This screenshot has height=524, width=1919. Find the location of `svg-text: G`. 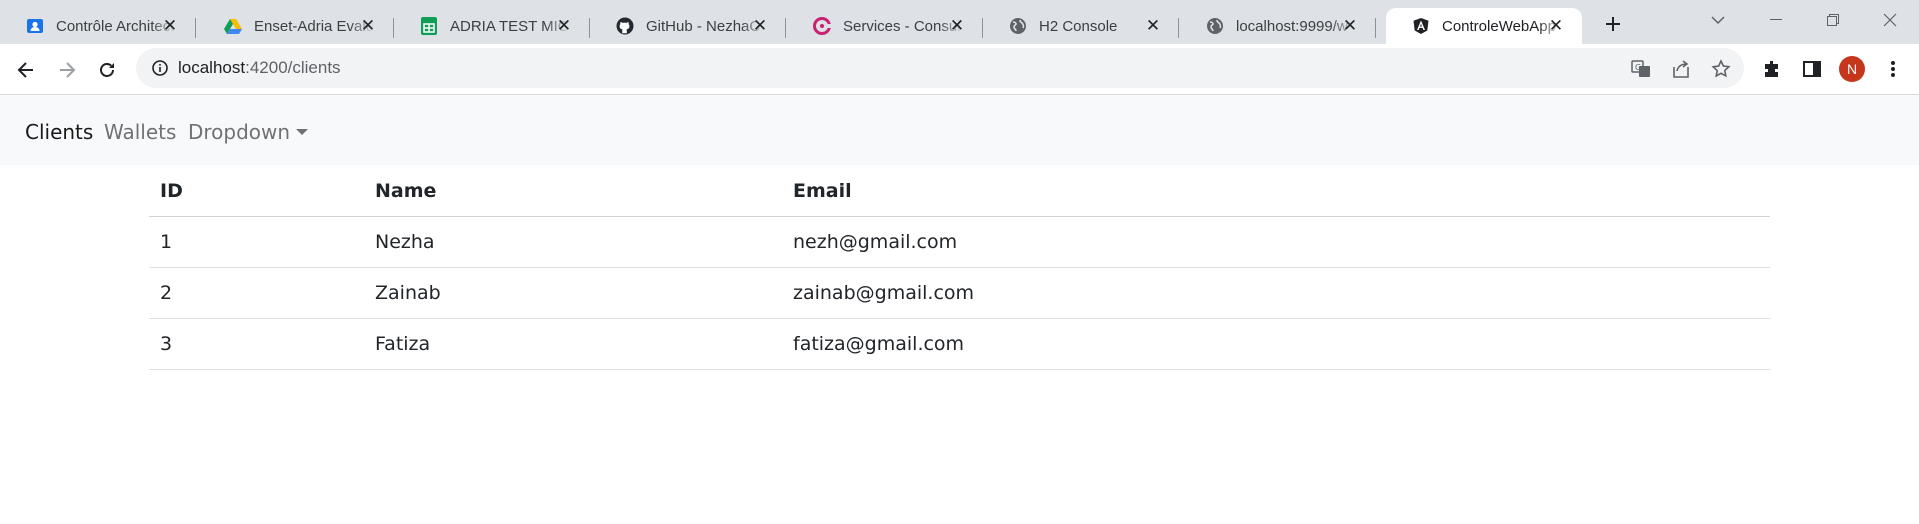

svg-text: G is located at coordinates (1638, 67).